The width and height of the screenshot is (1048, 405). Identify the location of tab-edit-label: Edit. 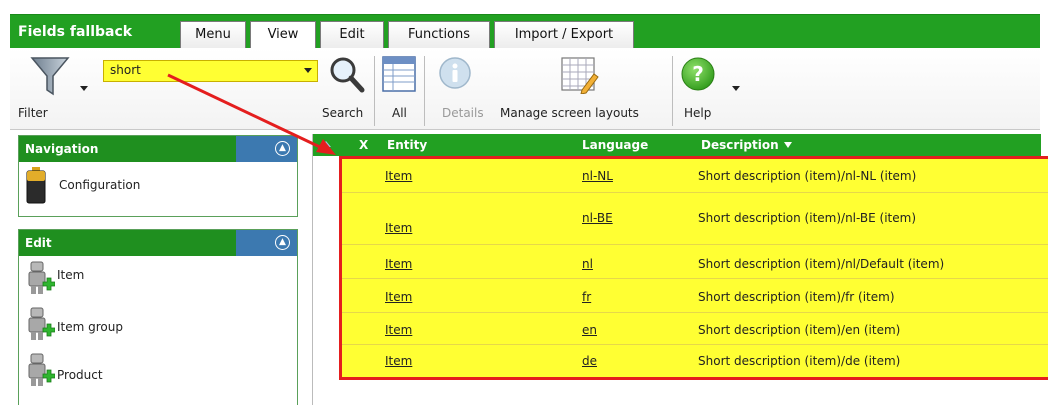
(352, 34).